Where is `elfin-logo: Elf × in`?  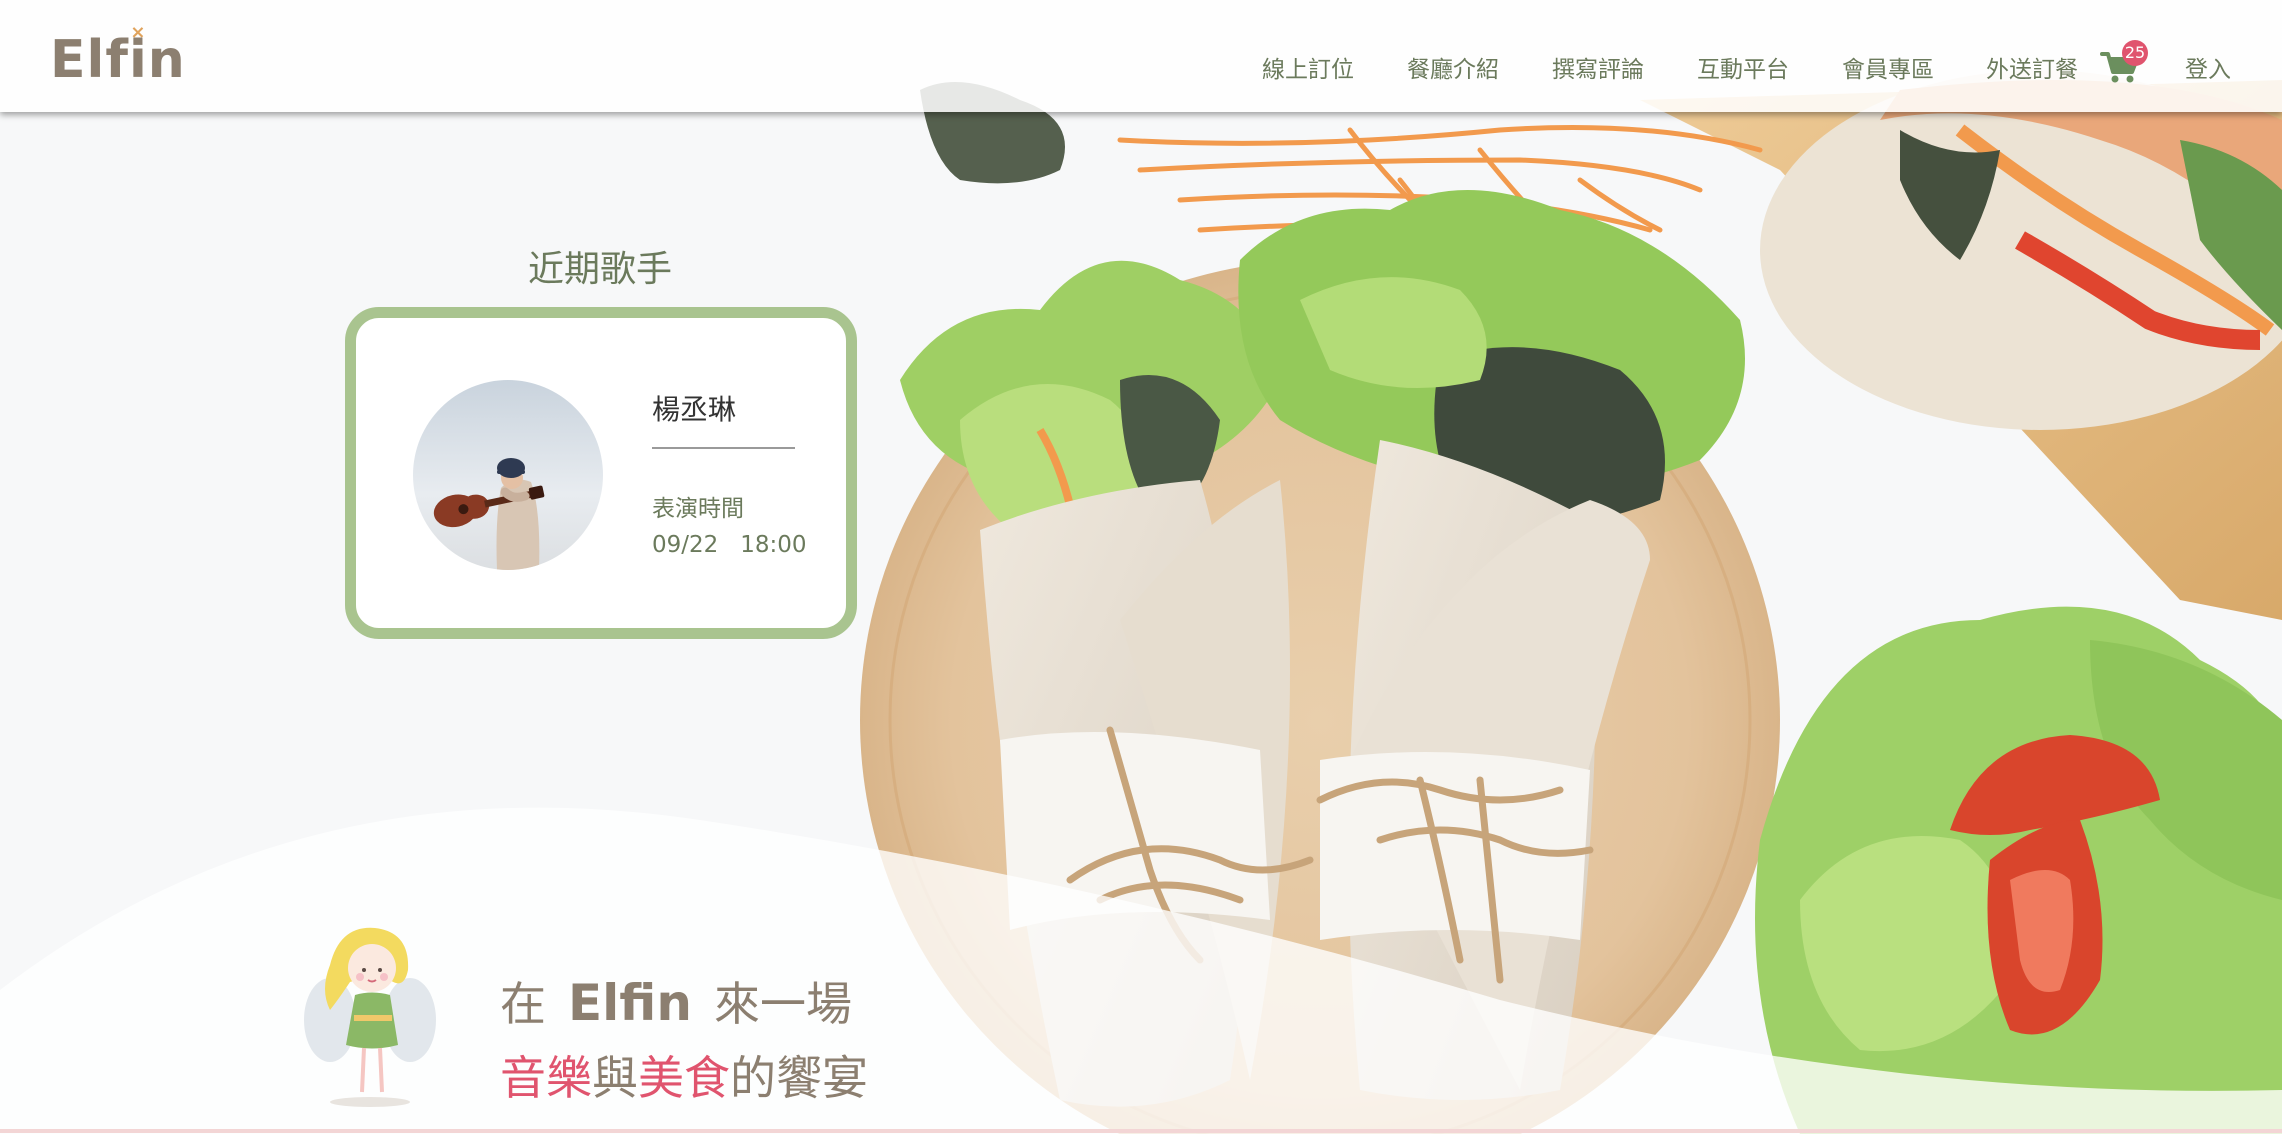
elfin-logo: Elf × in is located at coordinates (118, 57).